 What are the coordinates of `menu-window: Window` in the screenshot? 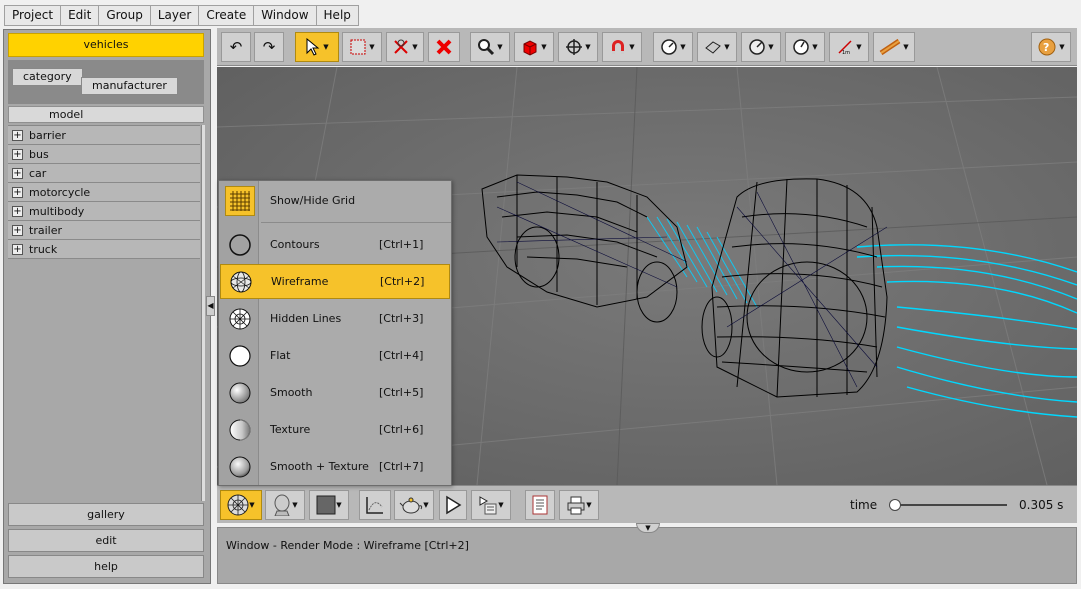 It's located at (285, 15).